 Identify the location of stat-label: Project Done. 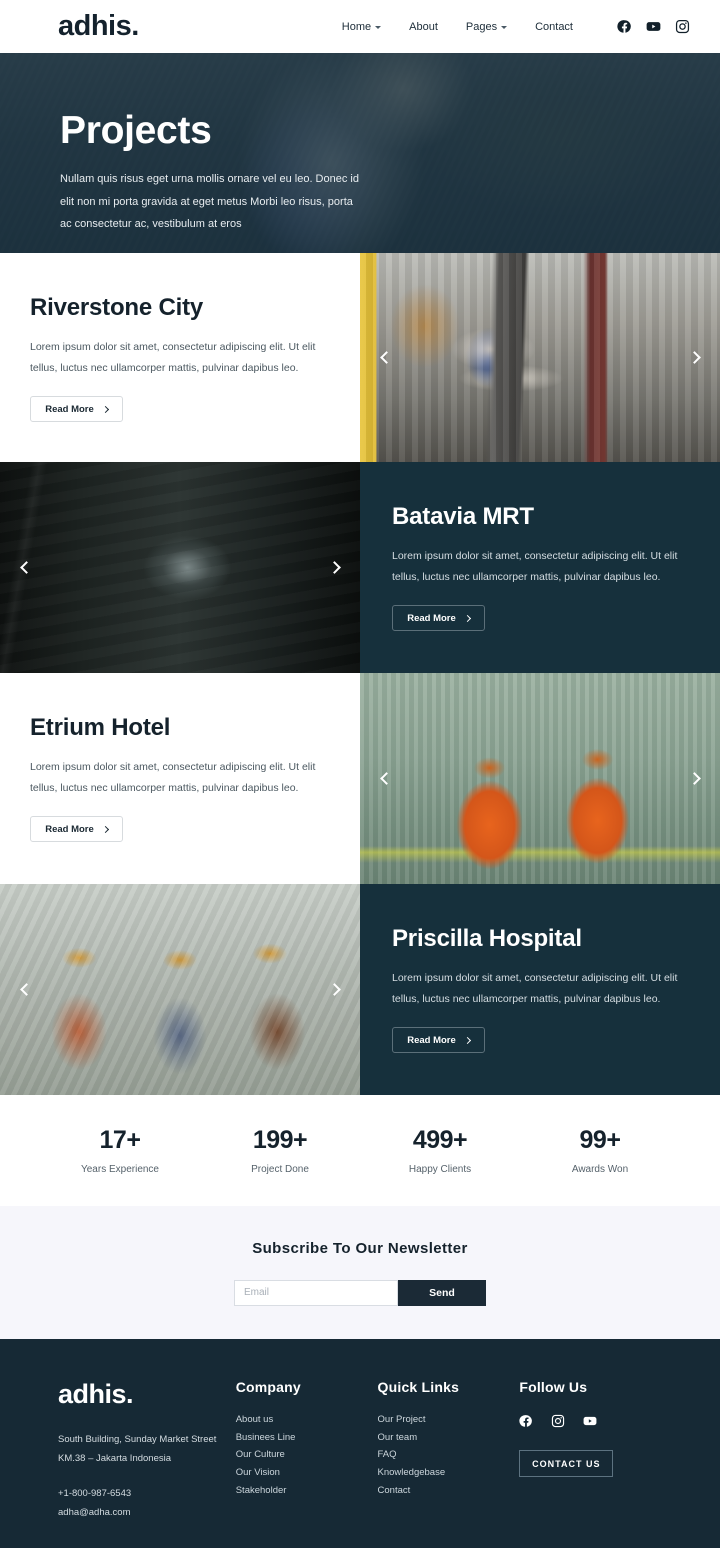
(280, 1169).